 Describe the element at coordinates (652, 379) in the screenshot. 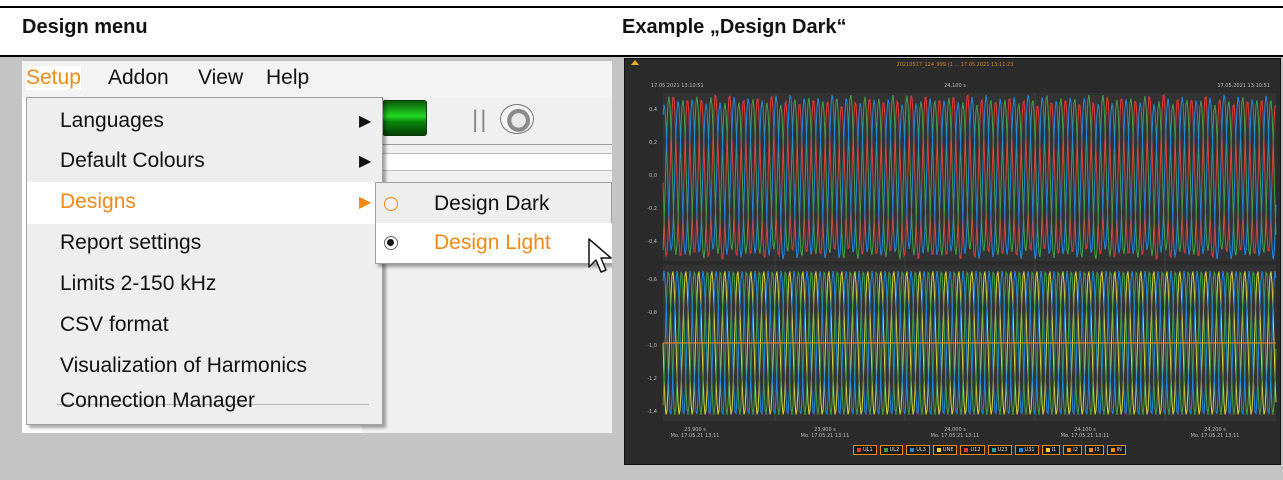

I see `y-tick-label: -1,2` at that location.